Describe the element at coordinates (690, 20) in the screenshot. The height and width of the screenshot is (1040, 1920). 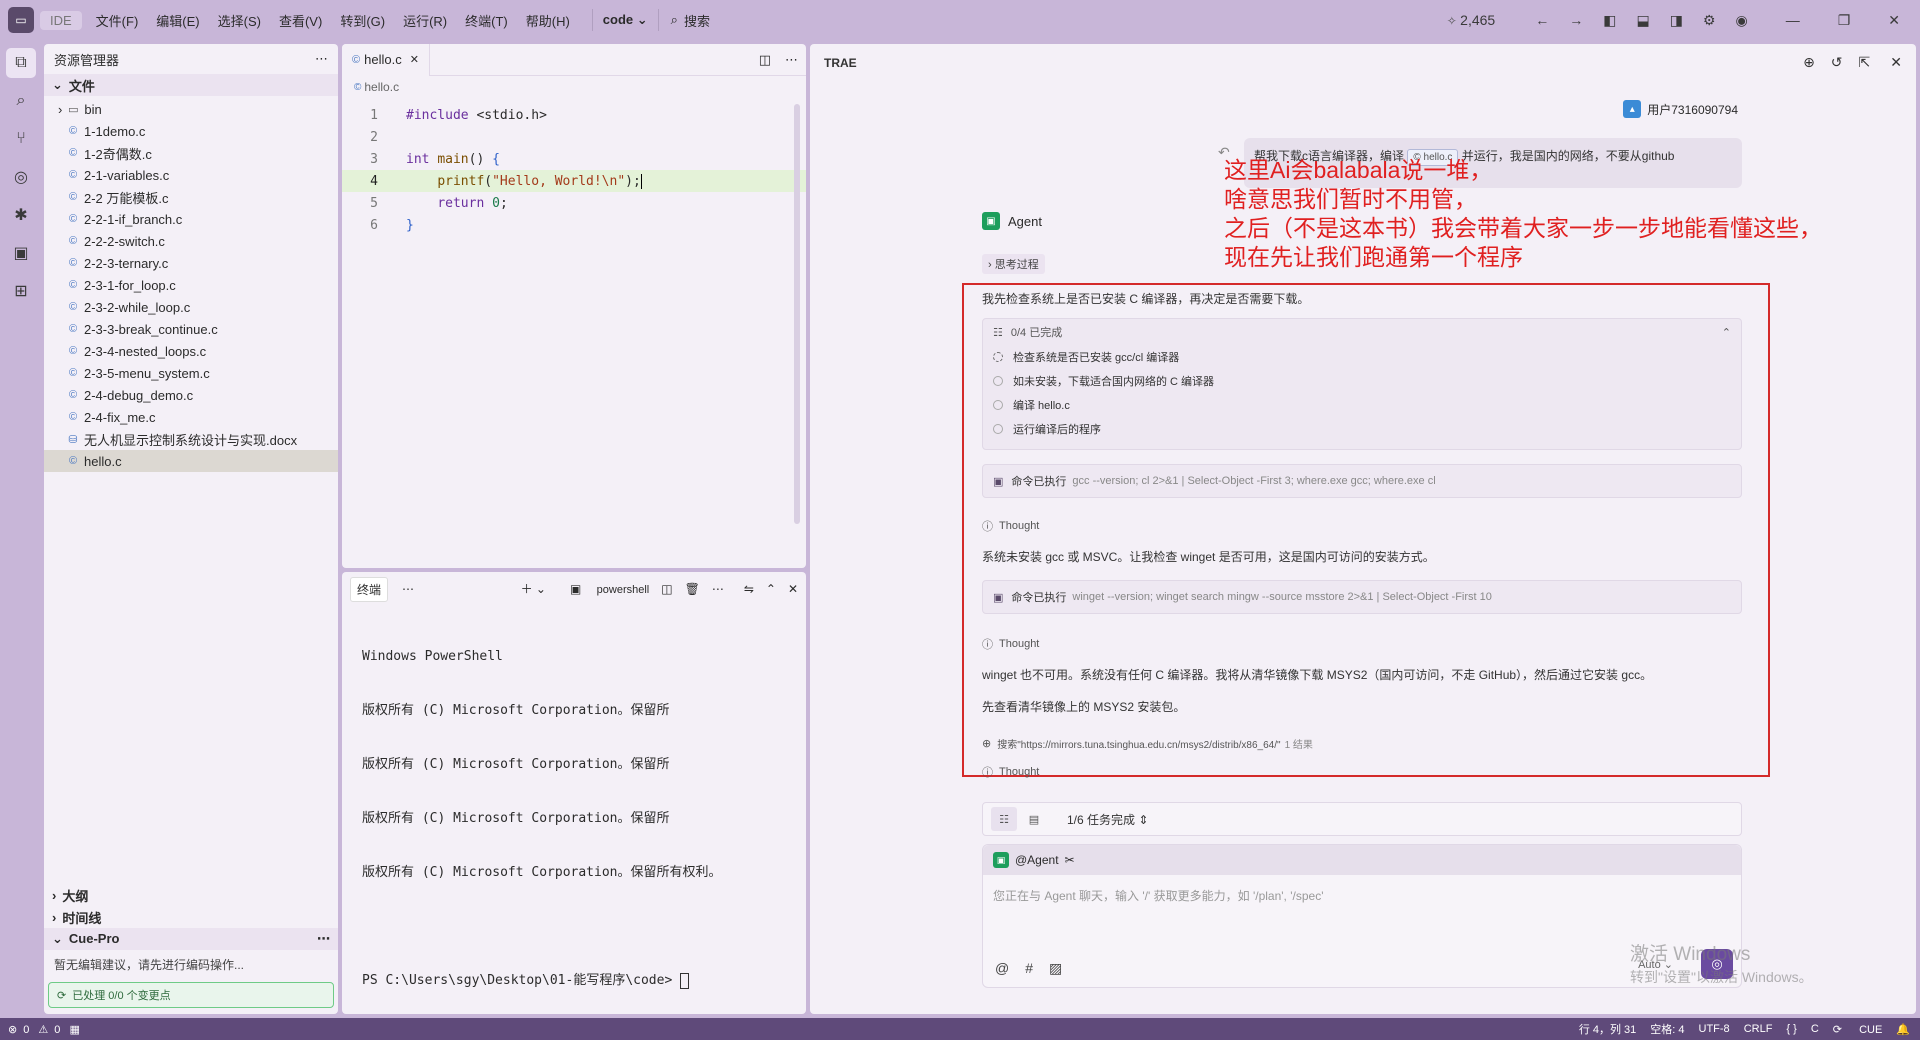
I see `global-search: ⌕ 搜索` at that location.